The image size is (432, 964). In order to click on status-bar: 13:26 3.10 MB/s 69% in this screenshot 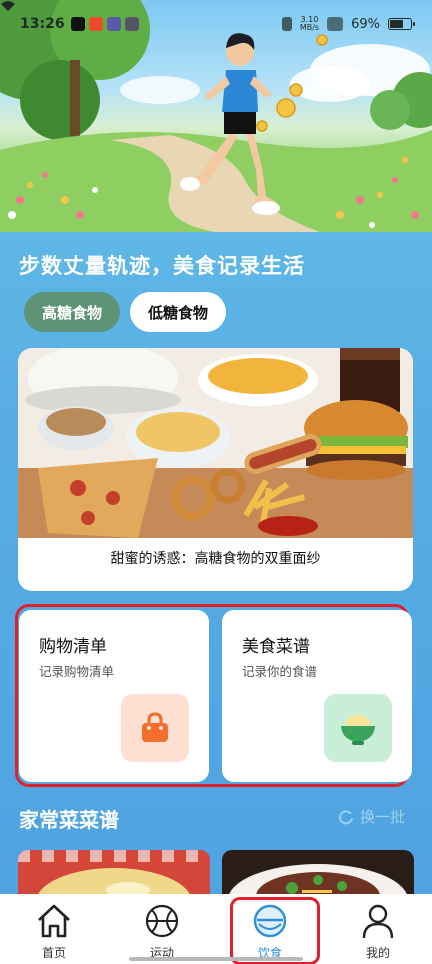, I will do `click(216, 24)`.